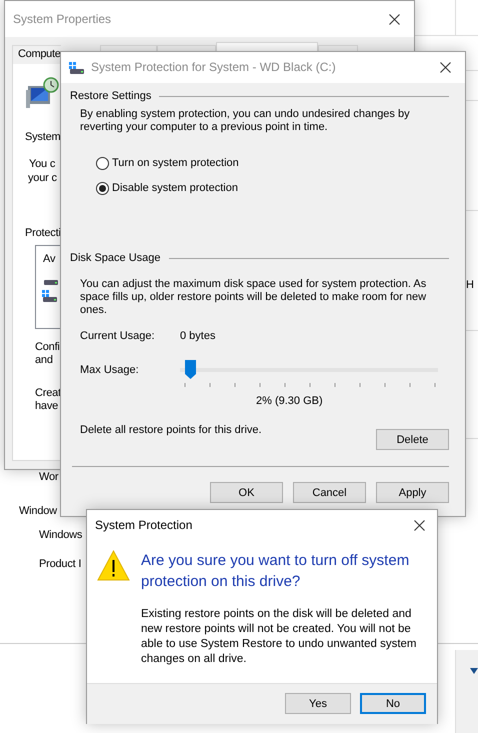  I want to click on description-text: By enabling system protection, you can undo undesired changes by reverting your computer to a previous point in time., so click(245, 121).